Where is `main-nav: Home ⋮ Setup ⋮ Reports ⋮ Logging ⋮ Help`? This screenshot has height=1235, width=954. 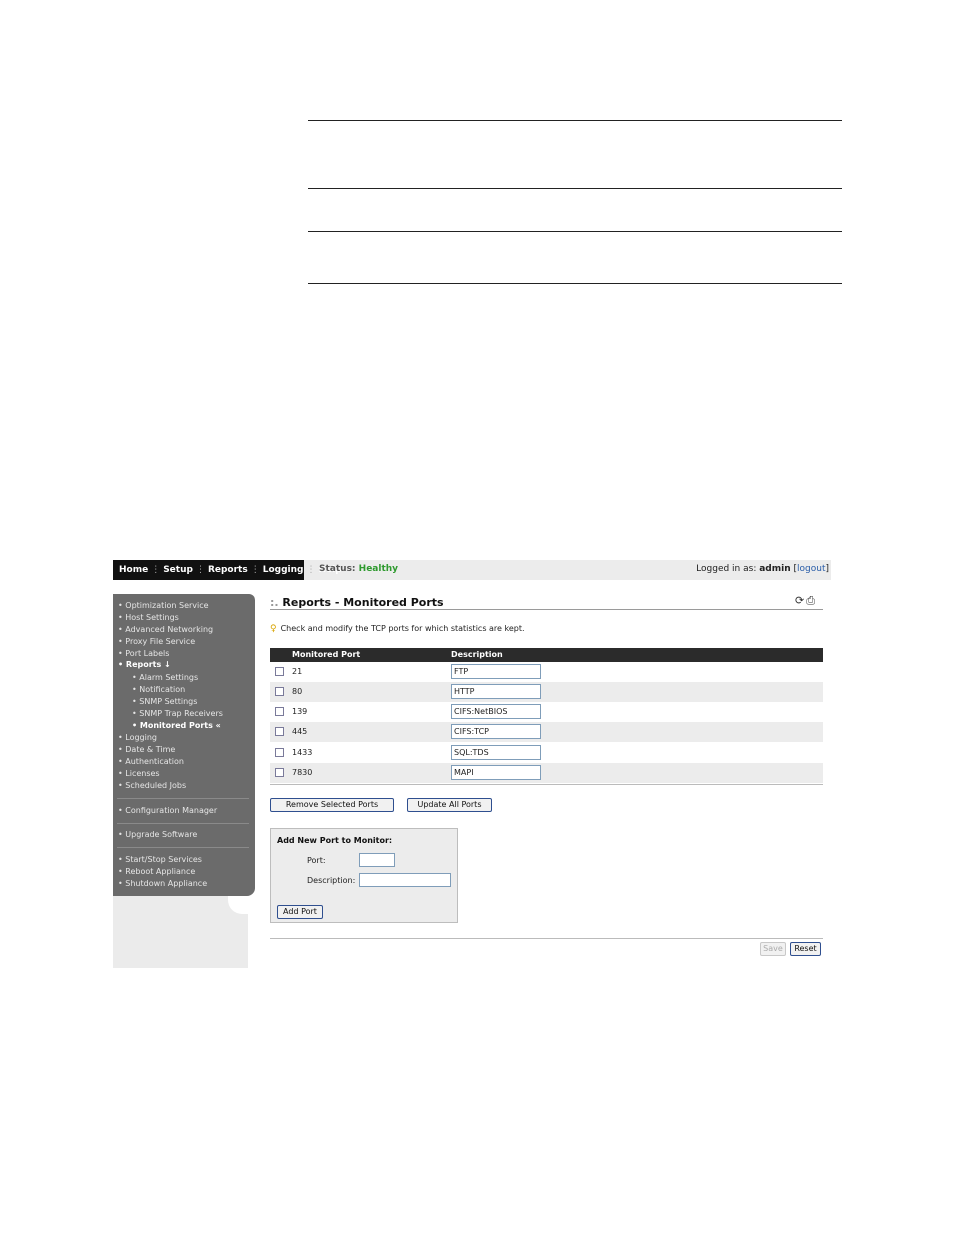 main-nav: Home ⋮ Setup ⋮ Reports ⋮ Logging ⋮ Help is located at coordinates (227, 570).